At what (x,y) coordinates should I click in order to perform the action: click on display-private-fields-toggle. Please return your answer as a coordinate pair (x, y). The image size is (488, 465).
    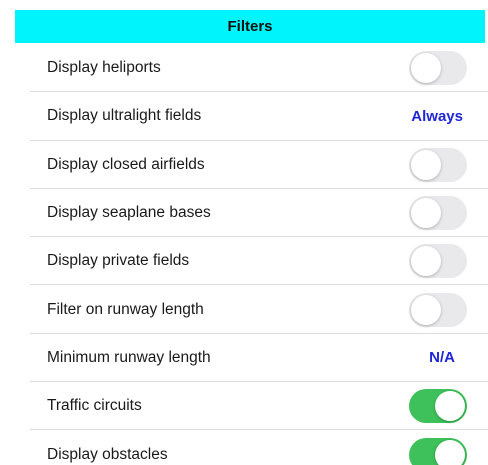
    Looking at the image, I should click on (438, 261).